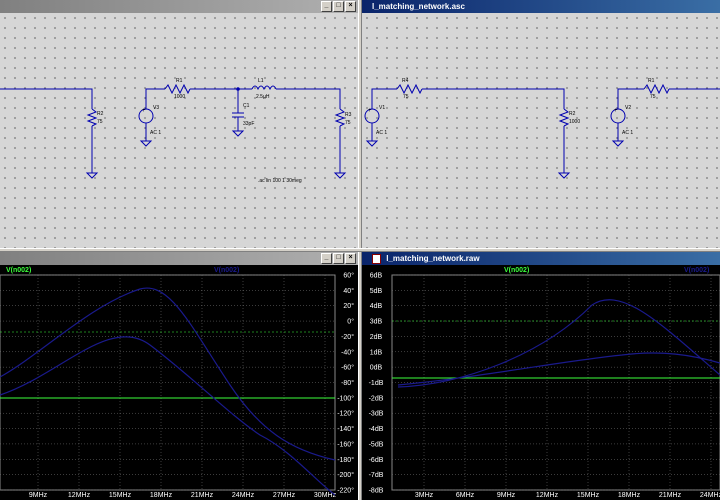 This screenshot has width=720, height=500. What do you see at coordinates (405, 81) in the screenshot?
I see `r4-name: R4` at bounding box center [405, 81].